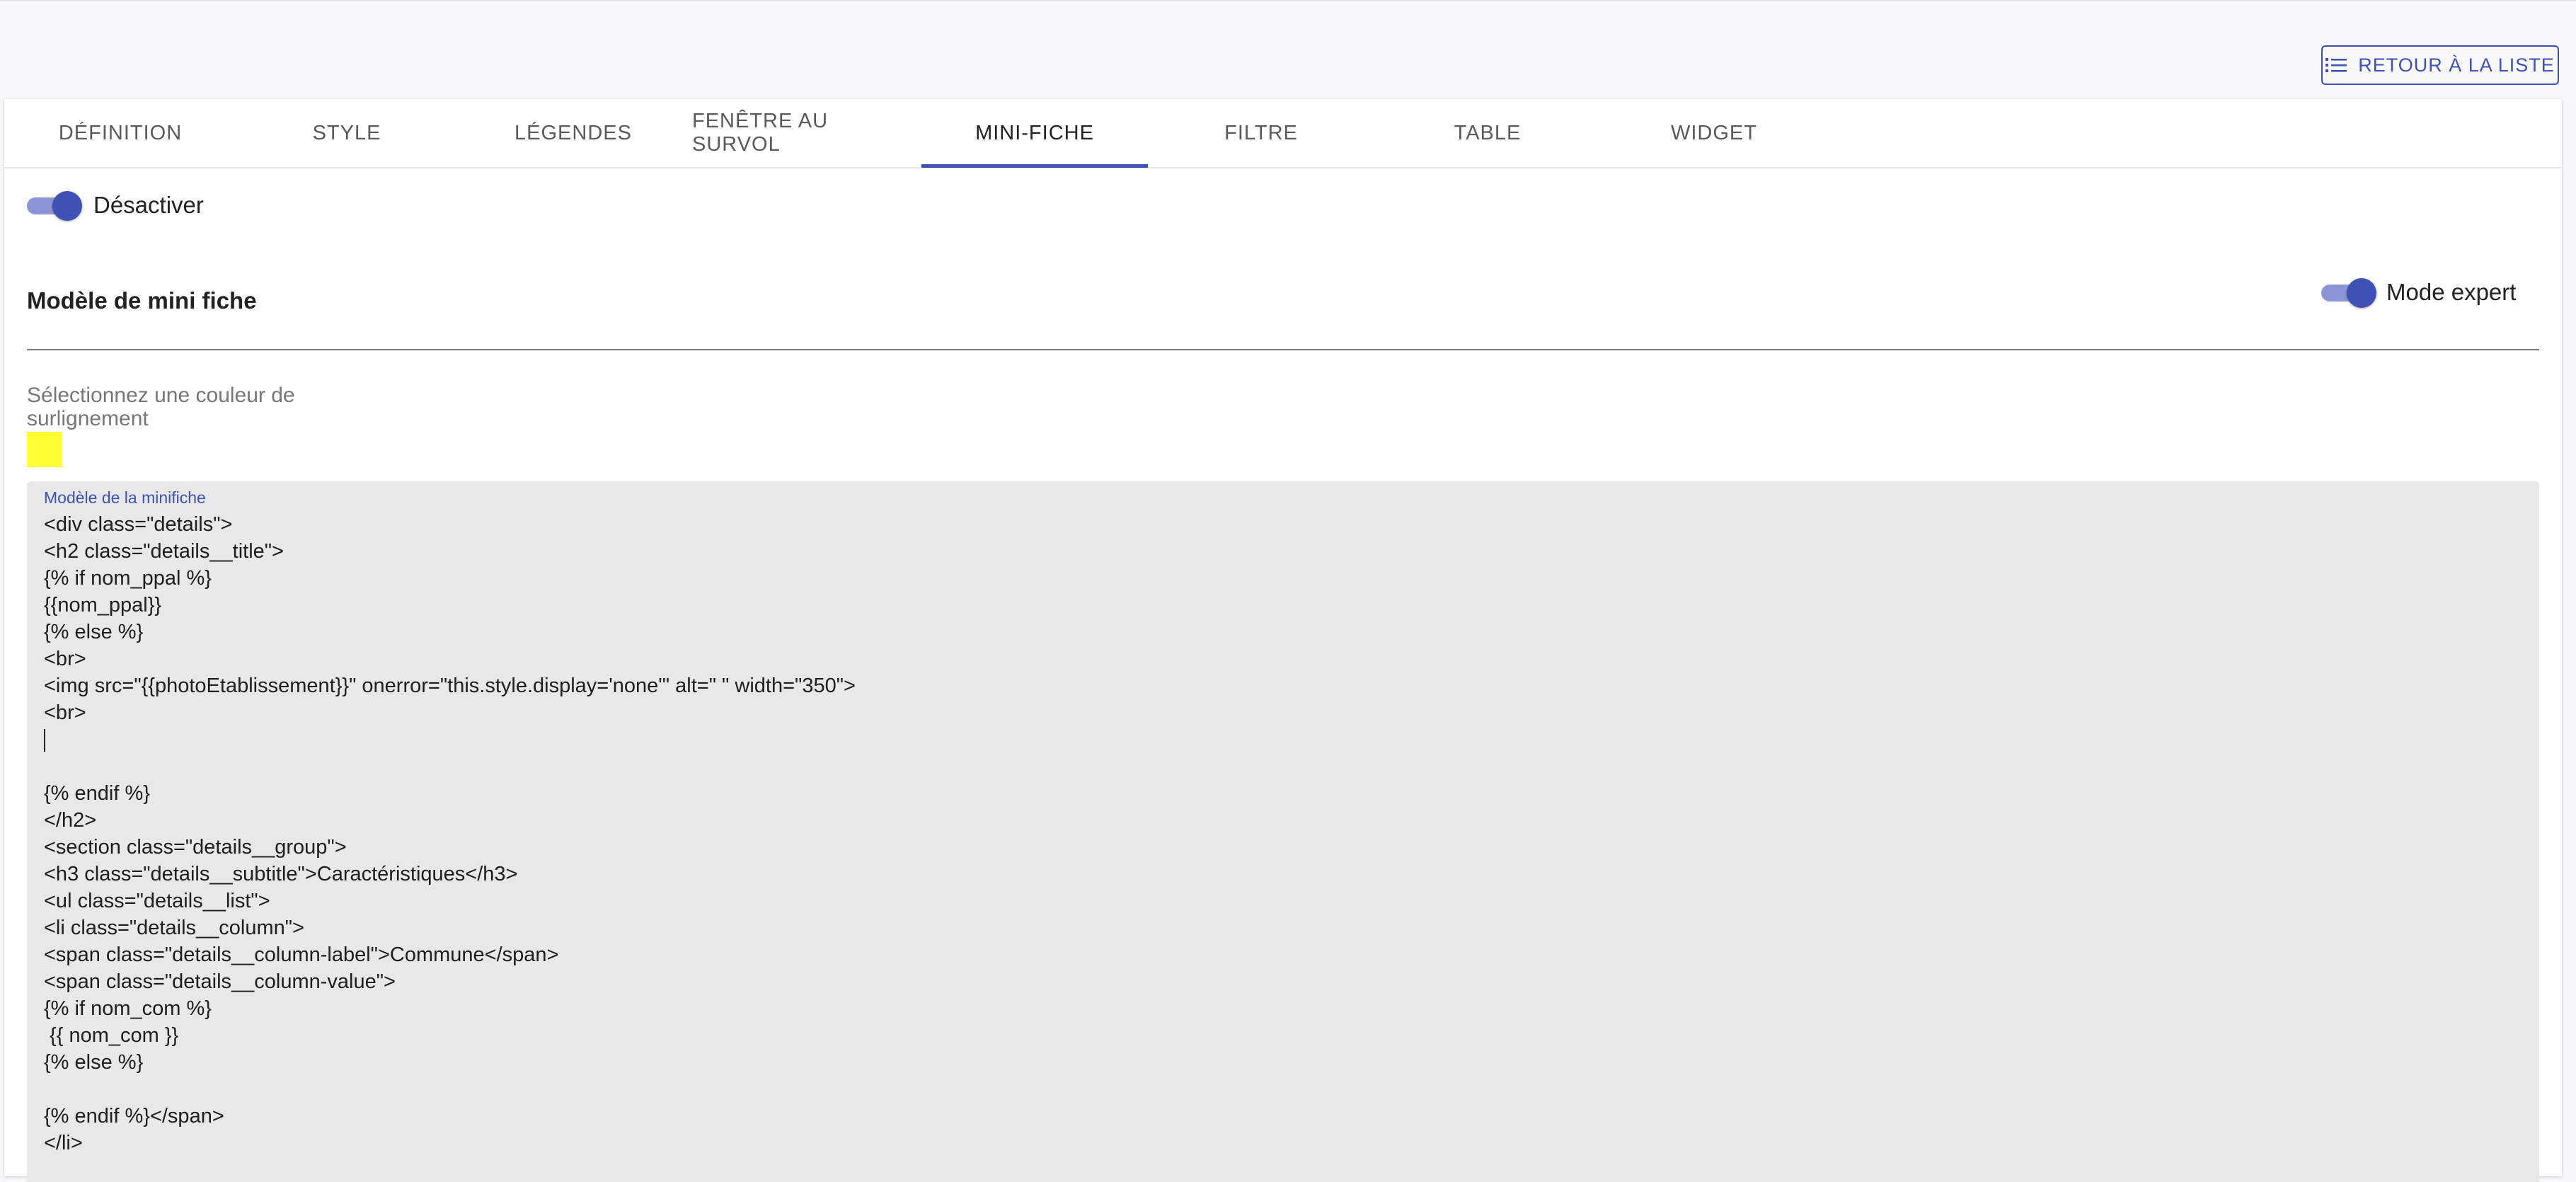 The width and height of the screenshot is (2576, 1182). What do you see at coordinates (71, 820) in the screenshot?
I see `code-line: </h2>` at bounding box center [71, 820].